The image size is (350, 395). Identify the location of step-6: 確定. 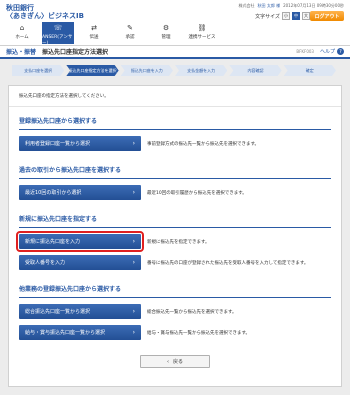
(310, 70).